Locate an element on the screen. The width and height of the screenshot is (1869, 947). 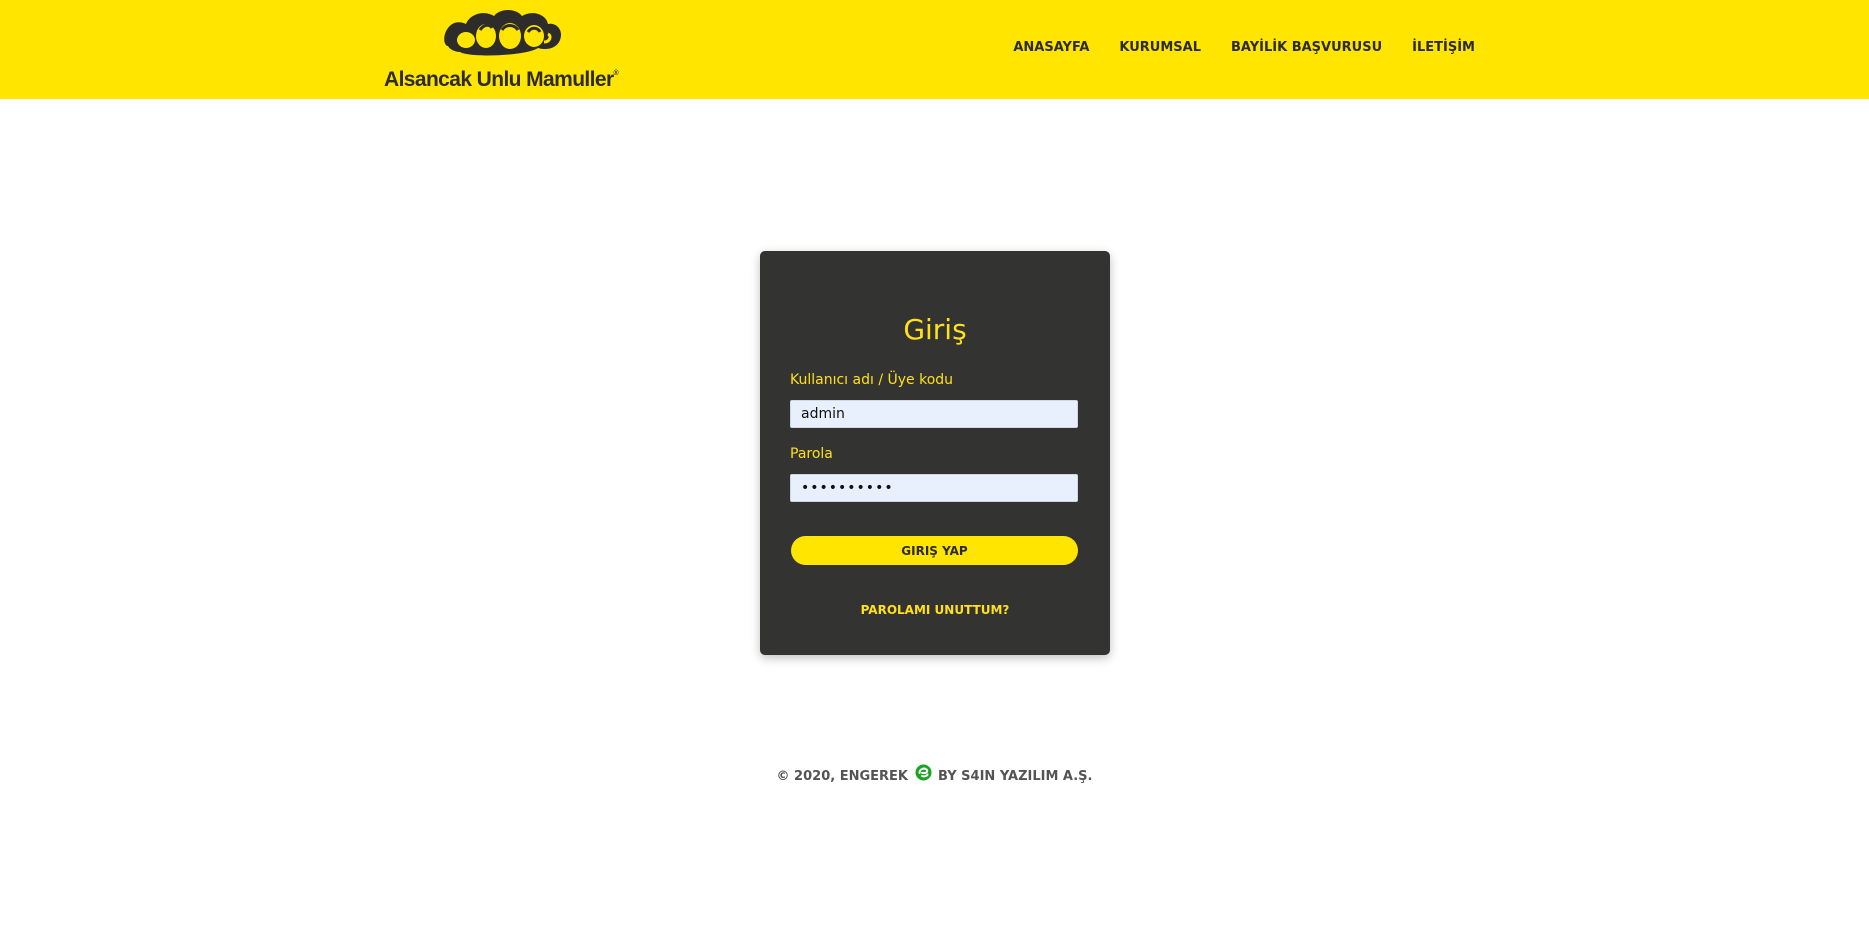
nav-iletisim: İLETİŞİM is located at coordinates (1443, 47).